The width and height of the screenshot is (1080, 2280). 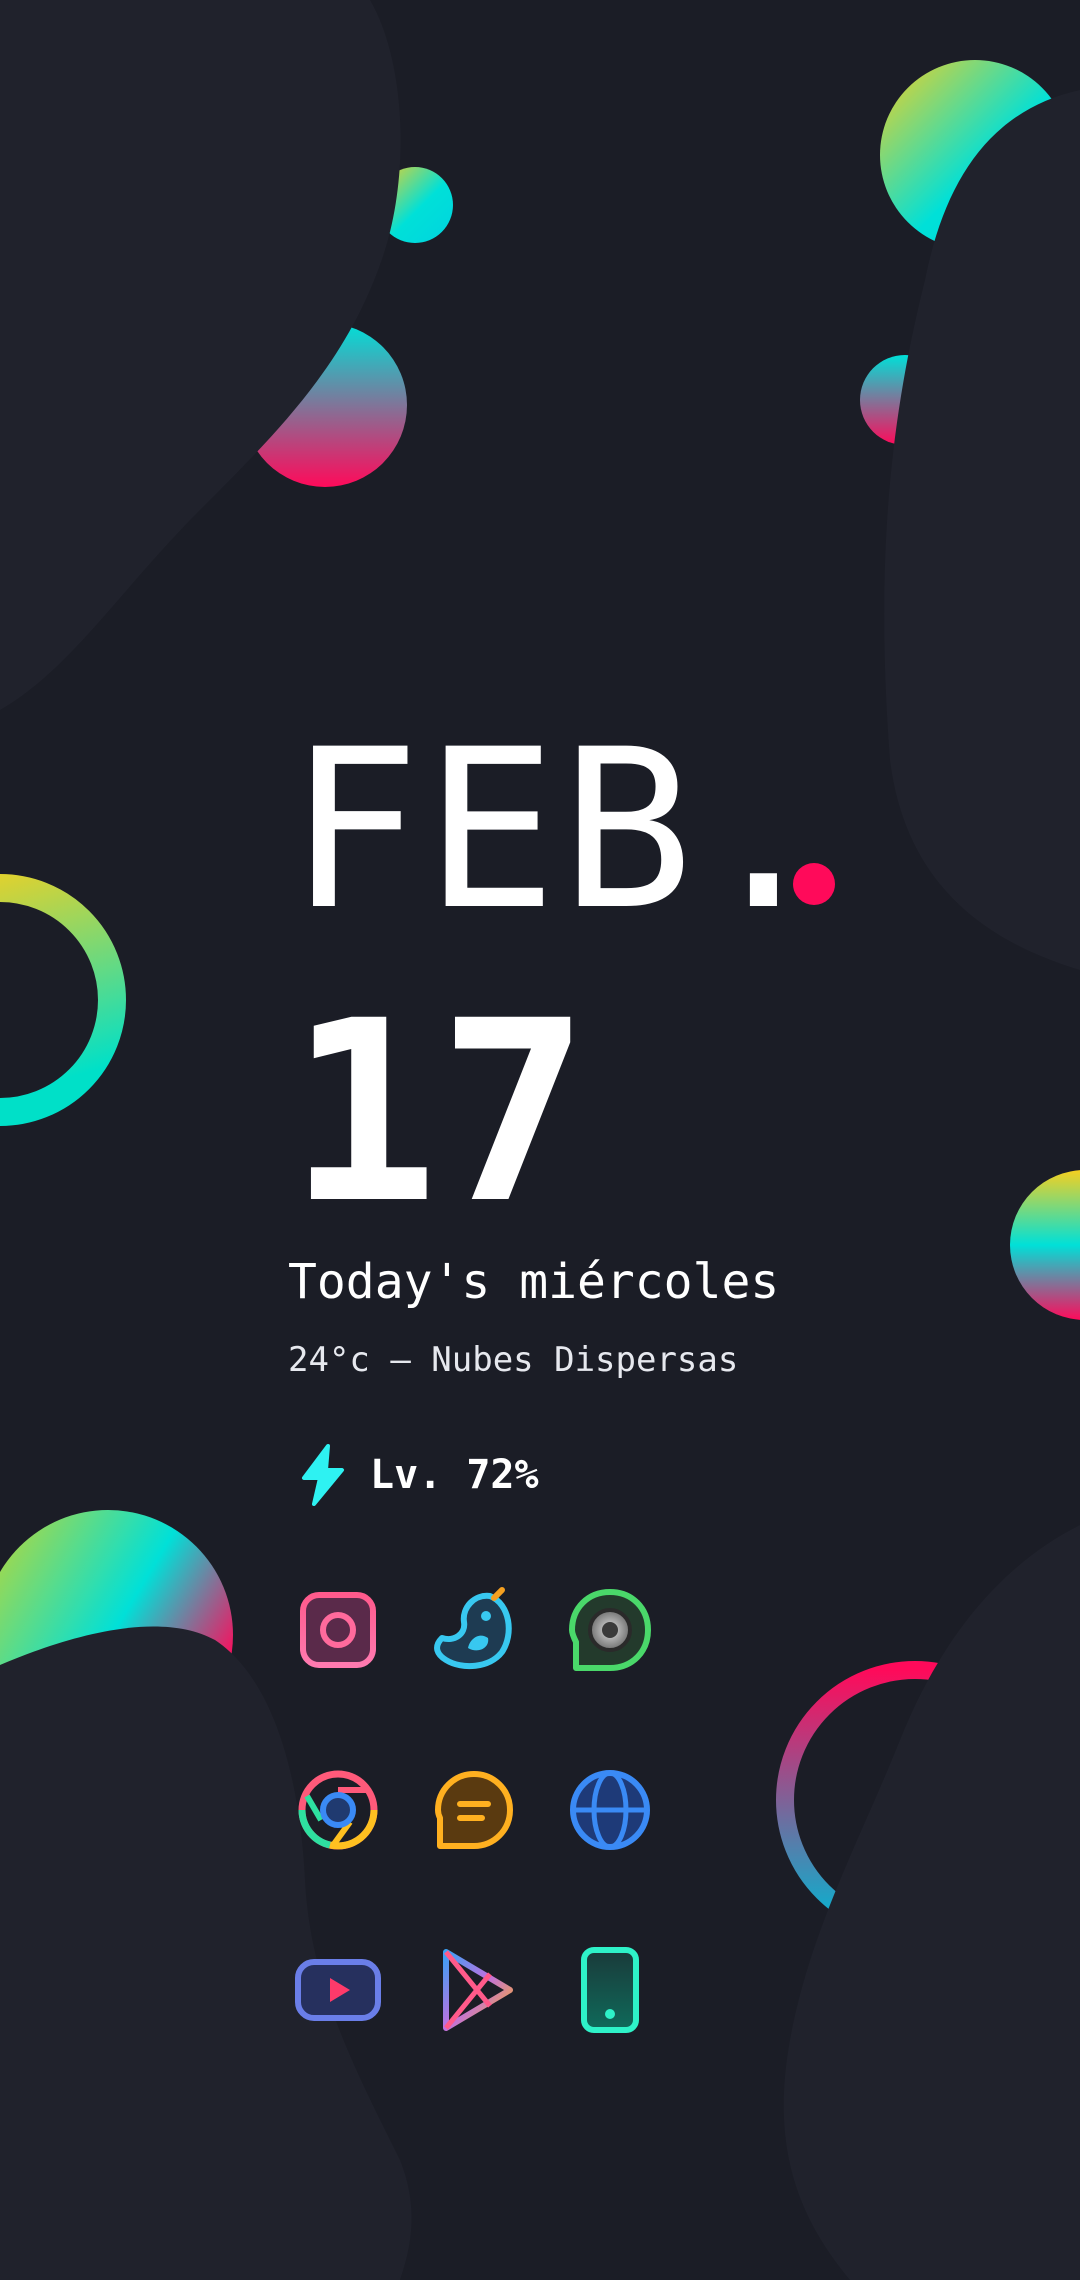 I want to click on accent-dot, so click(x=814, y=884).